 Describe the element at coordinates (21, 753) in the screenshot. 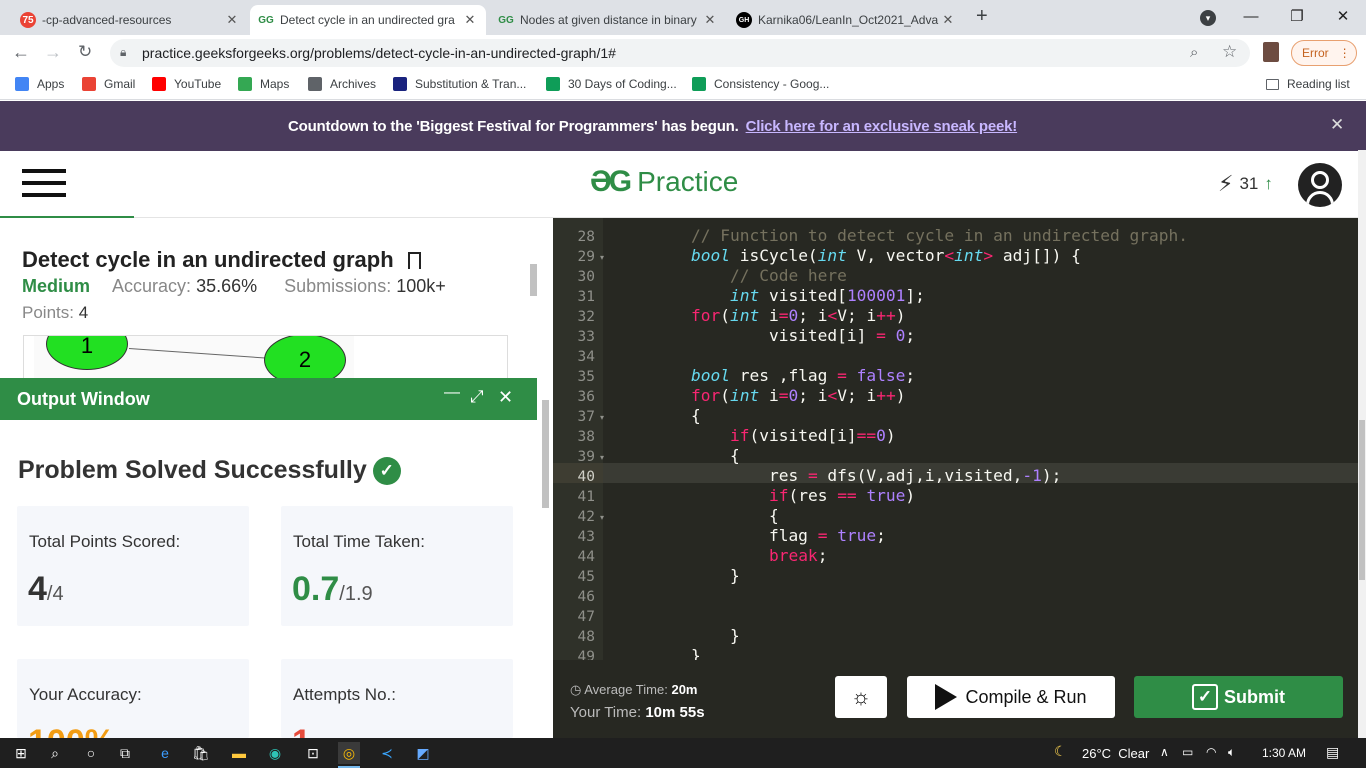

I see `windows-start-icon: ⊞` at that location.